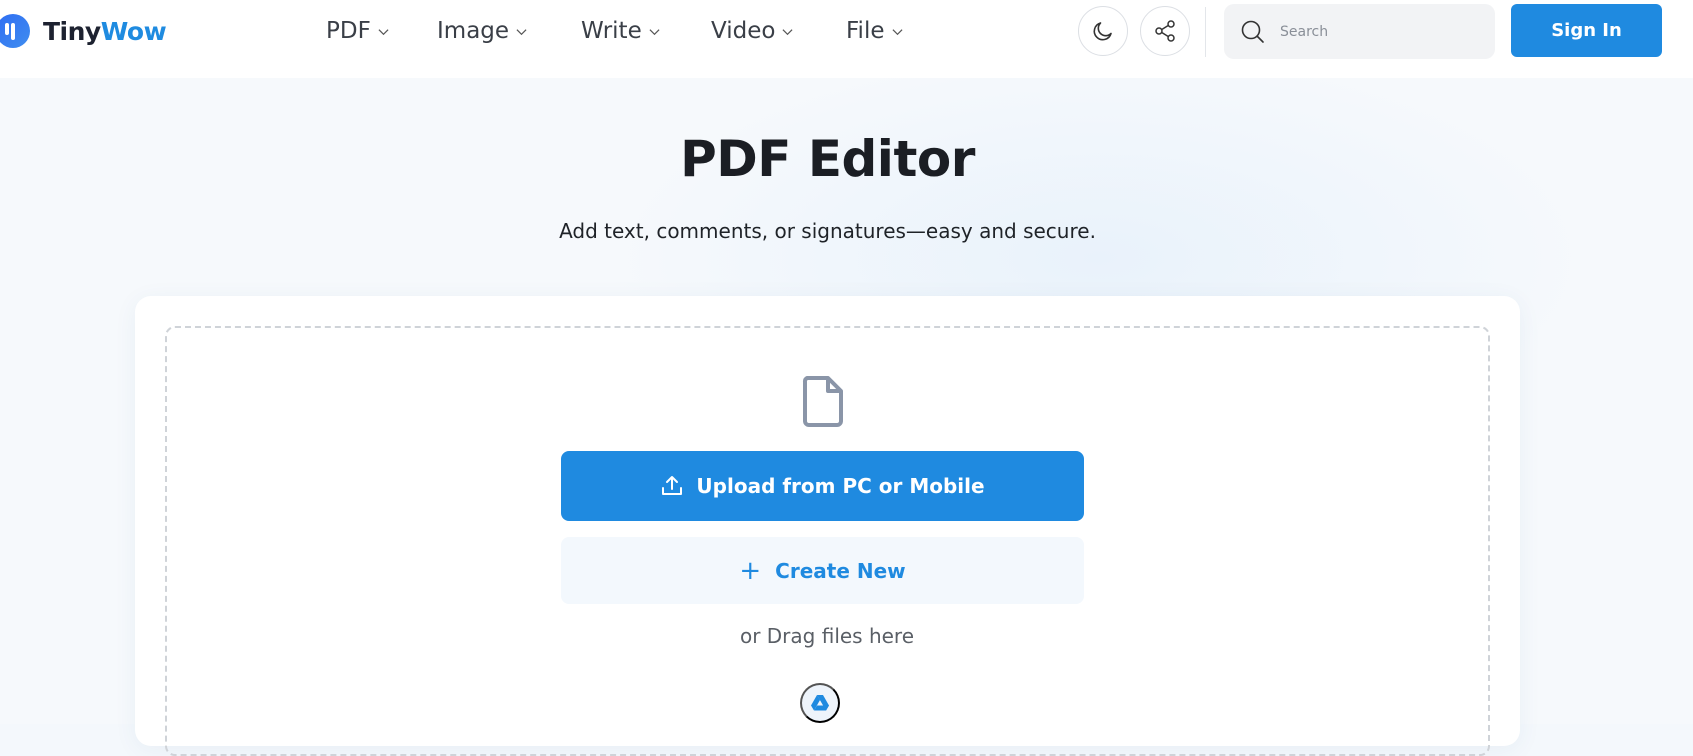 The width and height of the screenshot is (1693, 756). I want to click on nav-write-label: Write, so click(611, 31).